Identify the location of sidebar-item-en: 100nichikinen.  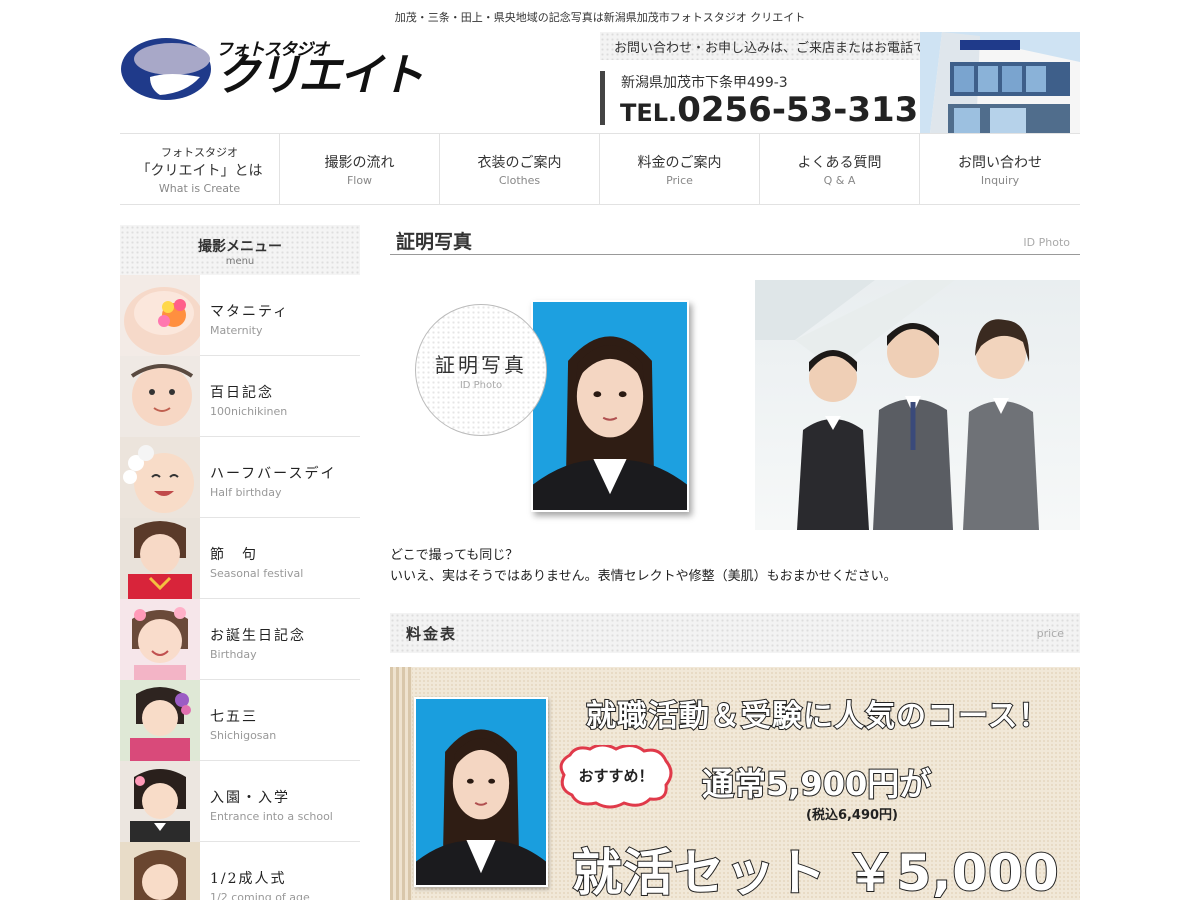
(249, 411).